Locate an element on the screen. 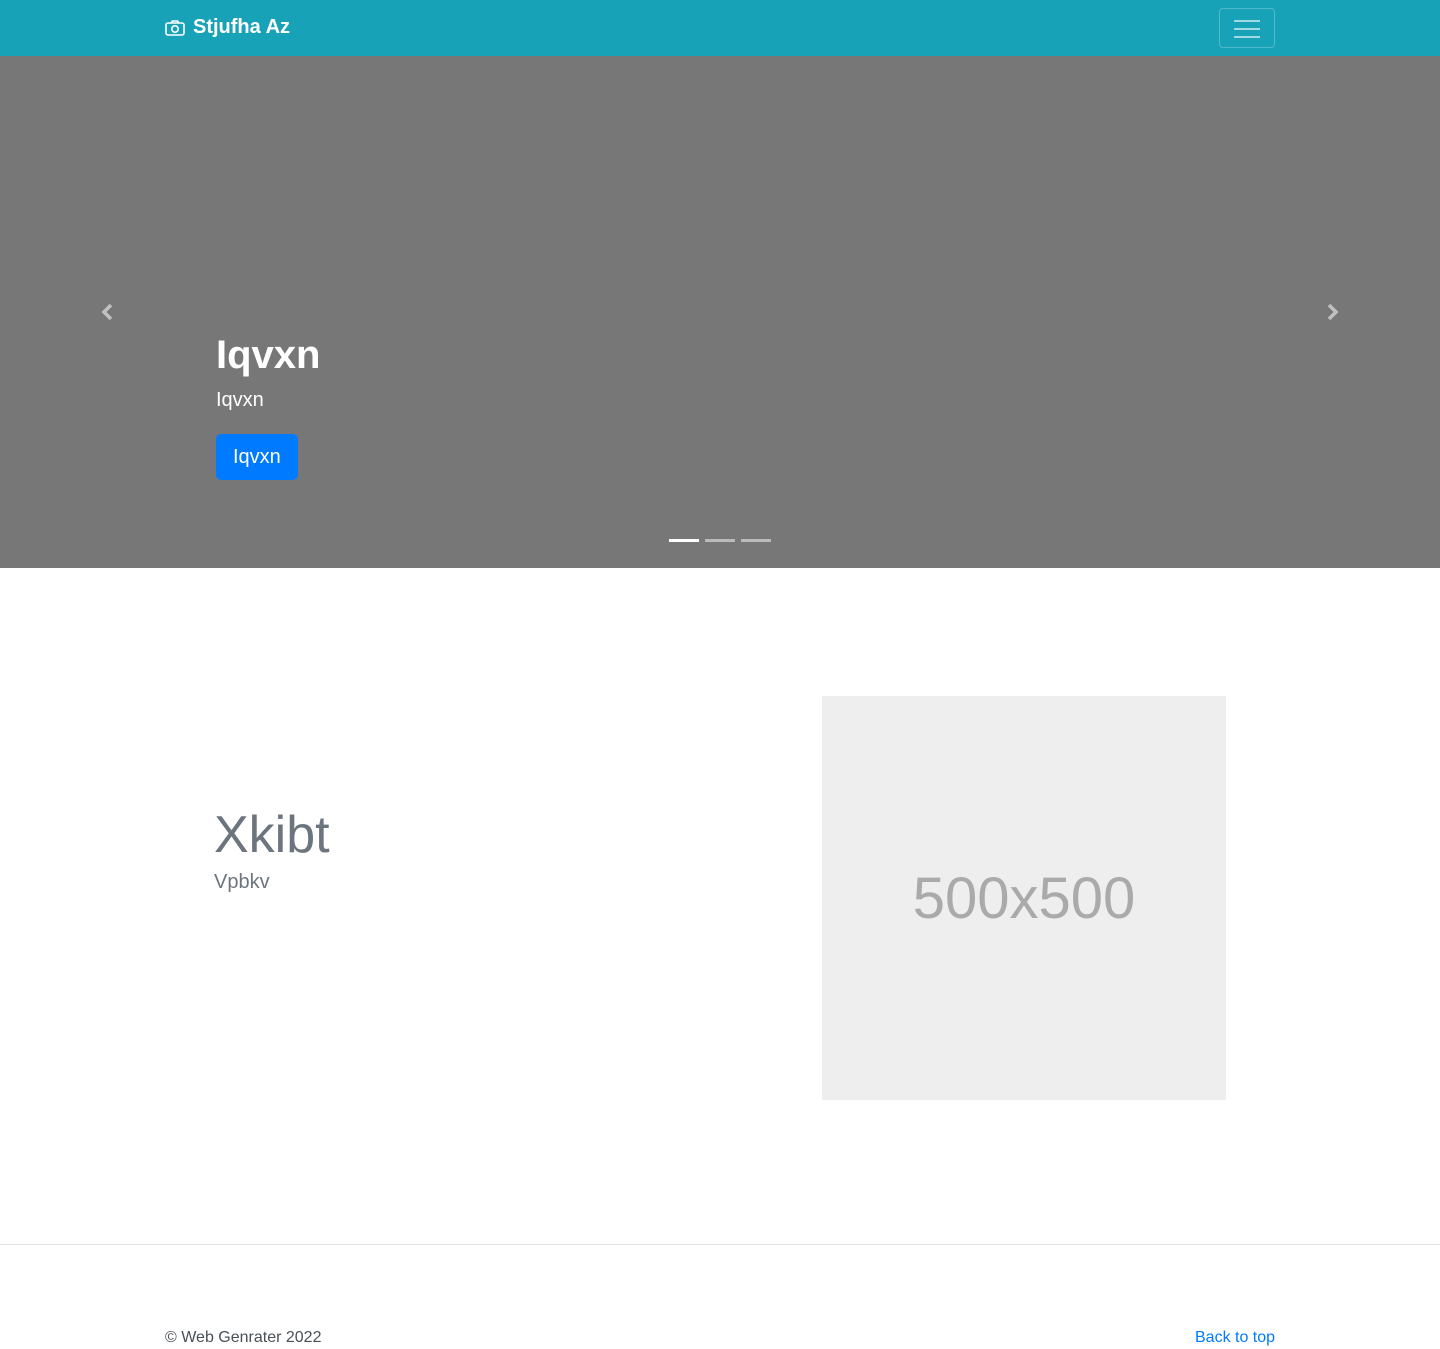 The image size is (1440, 1349). carousel-indicators is located at coordinates (720, 540).